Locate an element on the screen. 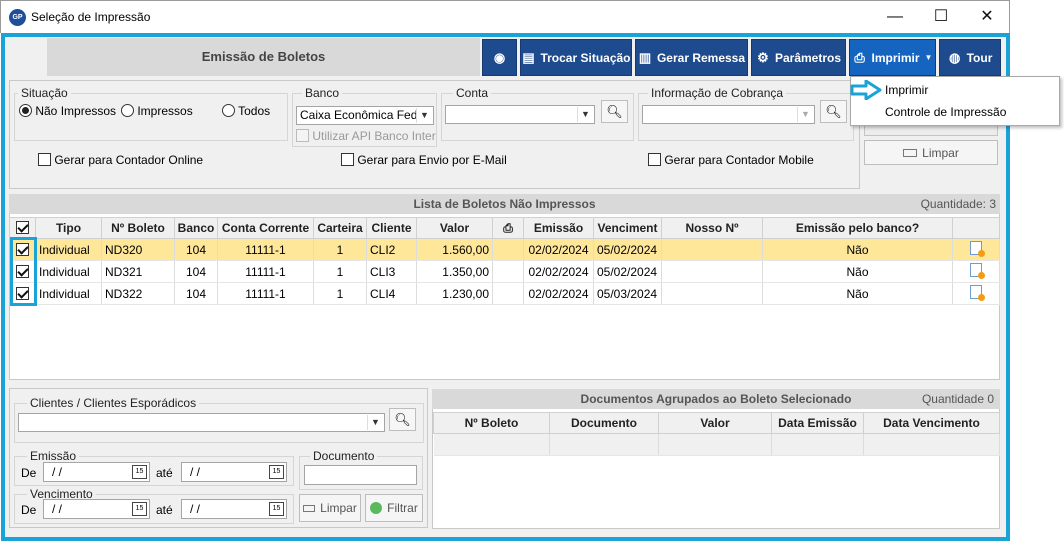 The image size is (1064, 544). col-header: Nosso Nº is located at coordinates (712, 228).